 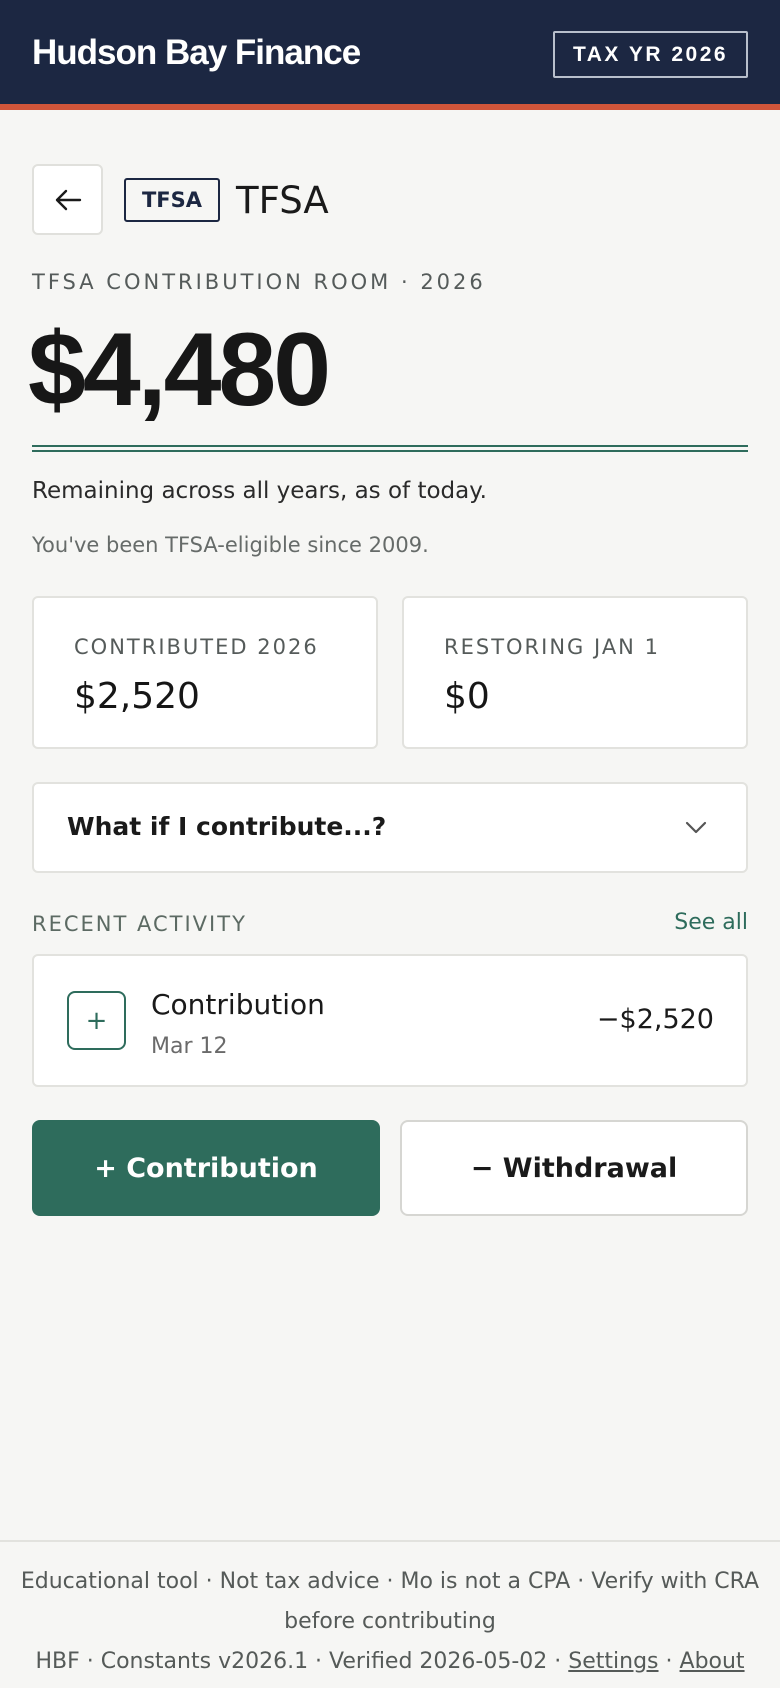 I want to click on see-all-link: See all, so click(x=711, y=922).